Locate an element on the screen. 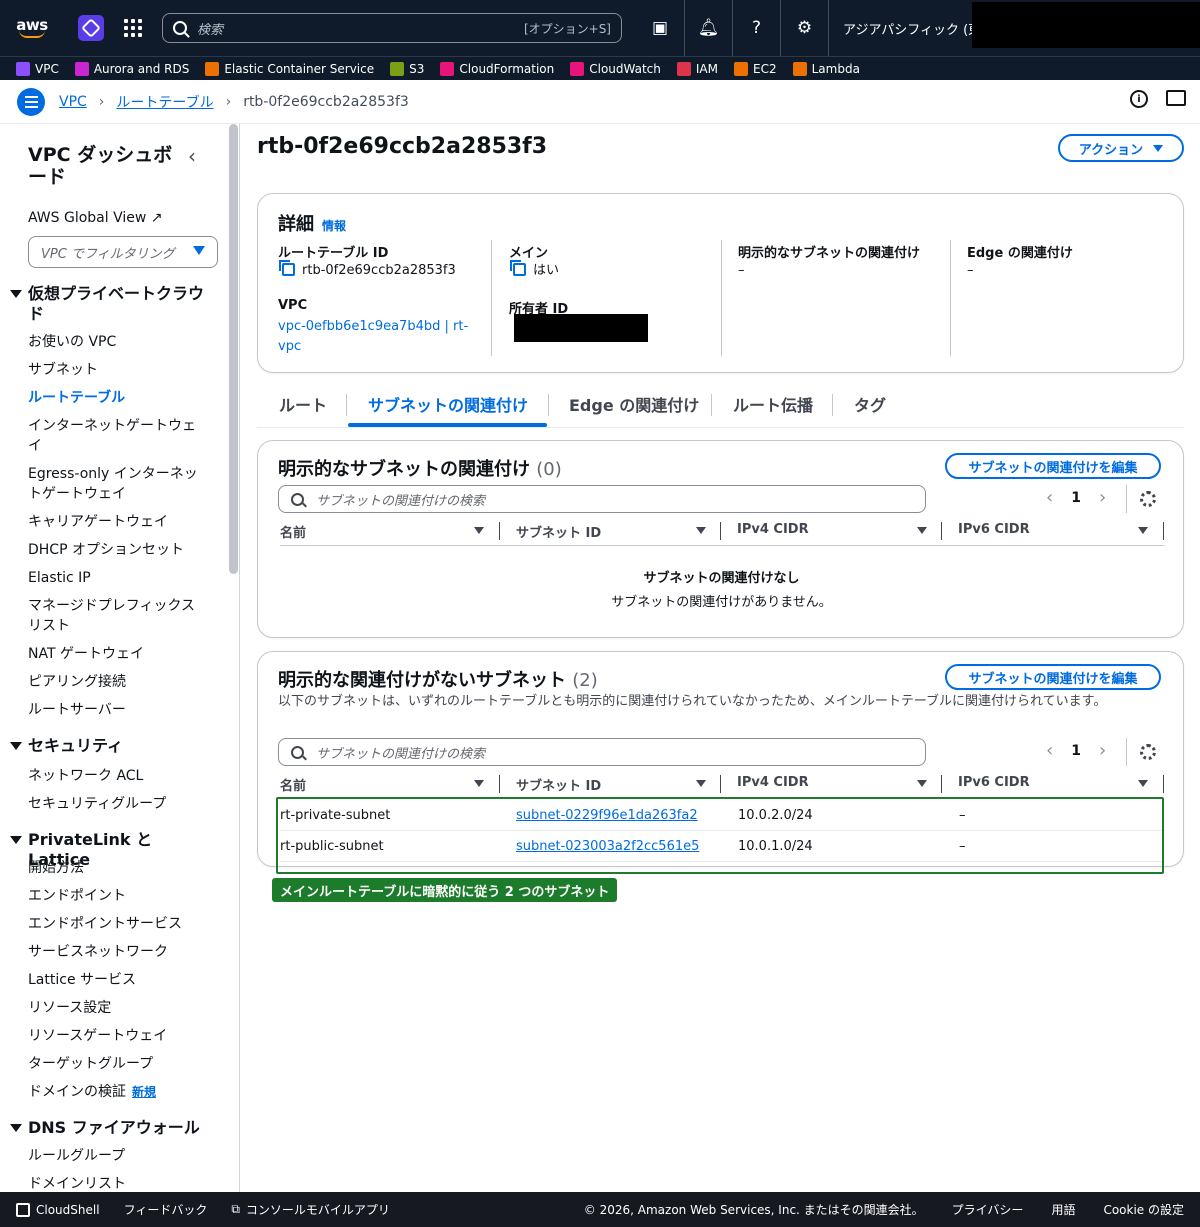 Image resolution: width=1200 pixels, height=1227 pixels. tab-edge-associations: Edge の関連付け is located at coordinates (634, 404).